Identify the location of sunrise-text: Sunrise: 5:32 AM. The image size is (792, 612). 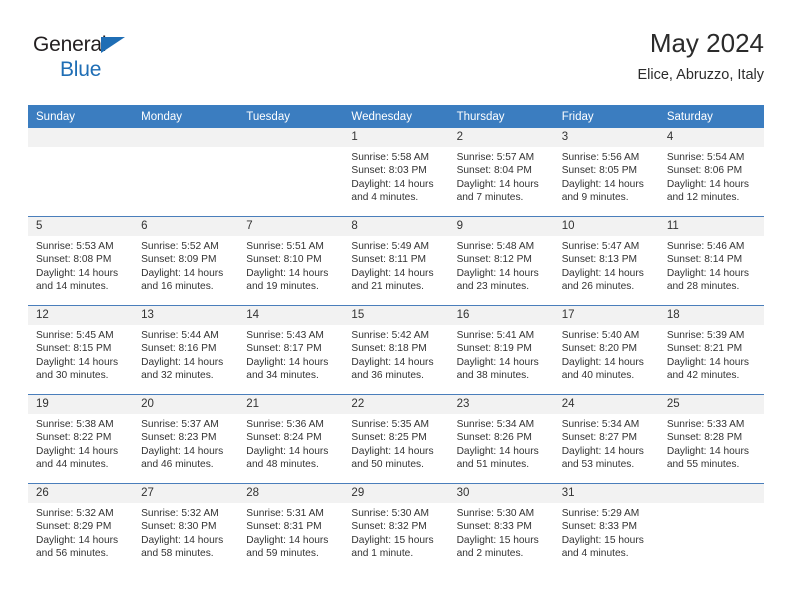
(180, 513).